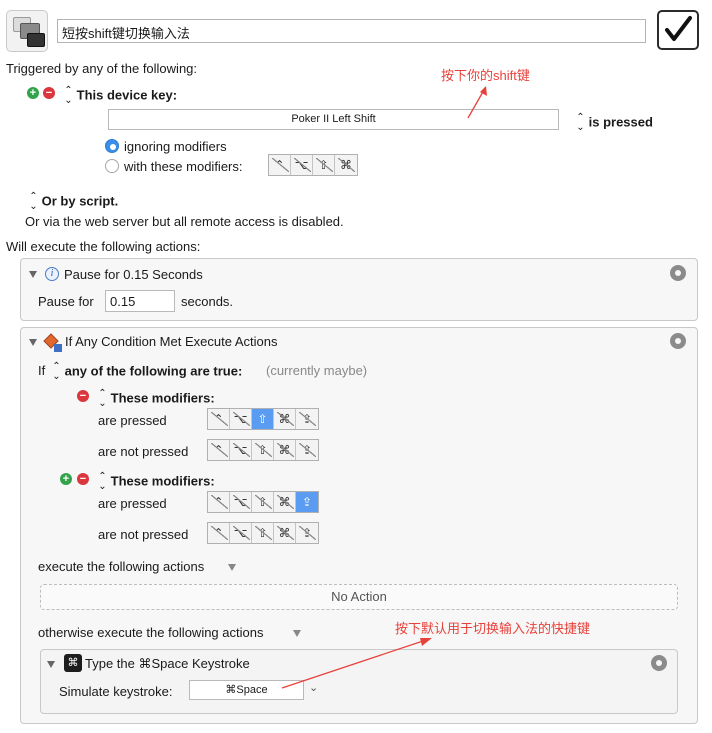  Describe the element at coordinates (359, 597) in the screenshot. I see `no-action-placeholder: No Action` at that location.